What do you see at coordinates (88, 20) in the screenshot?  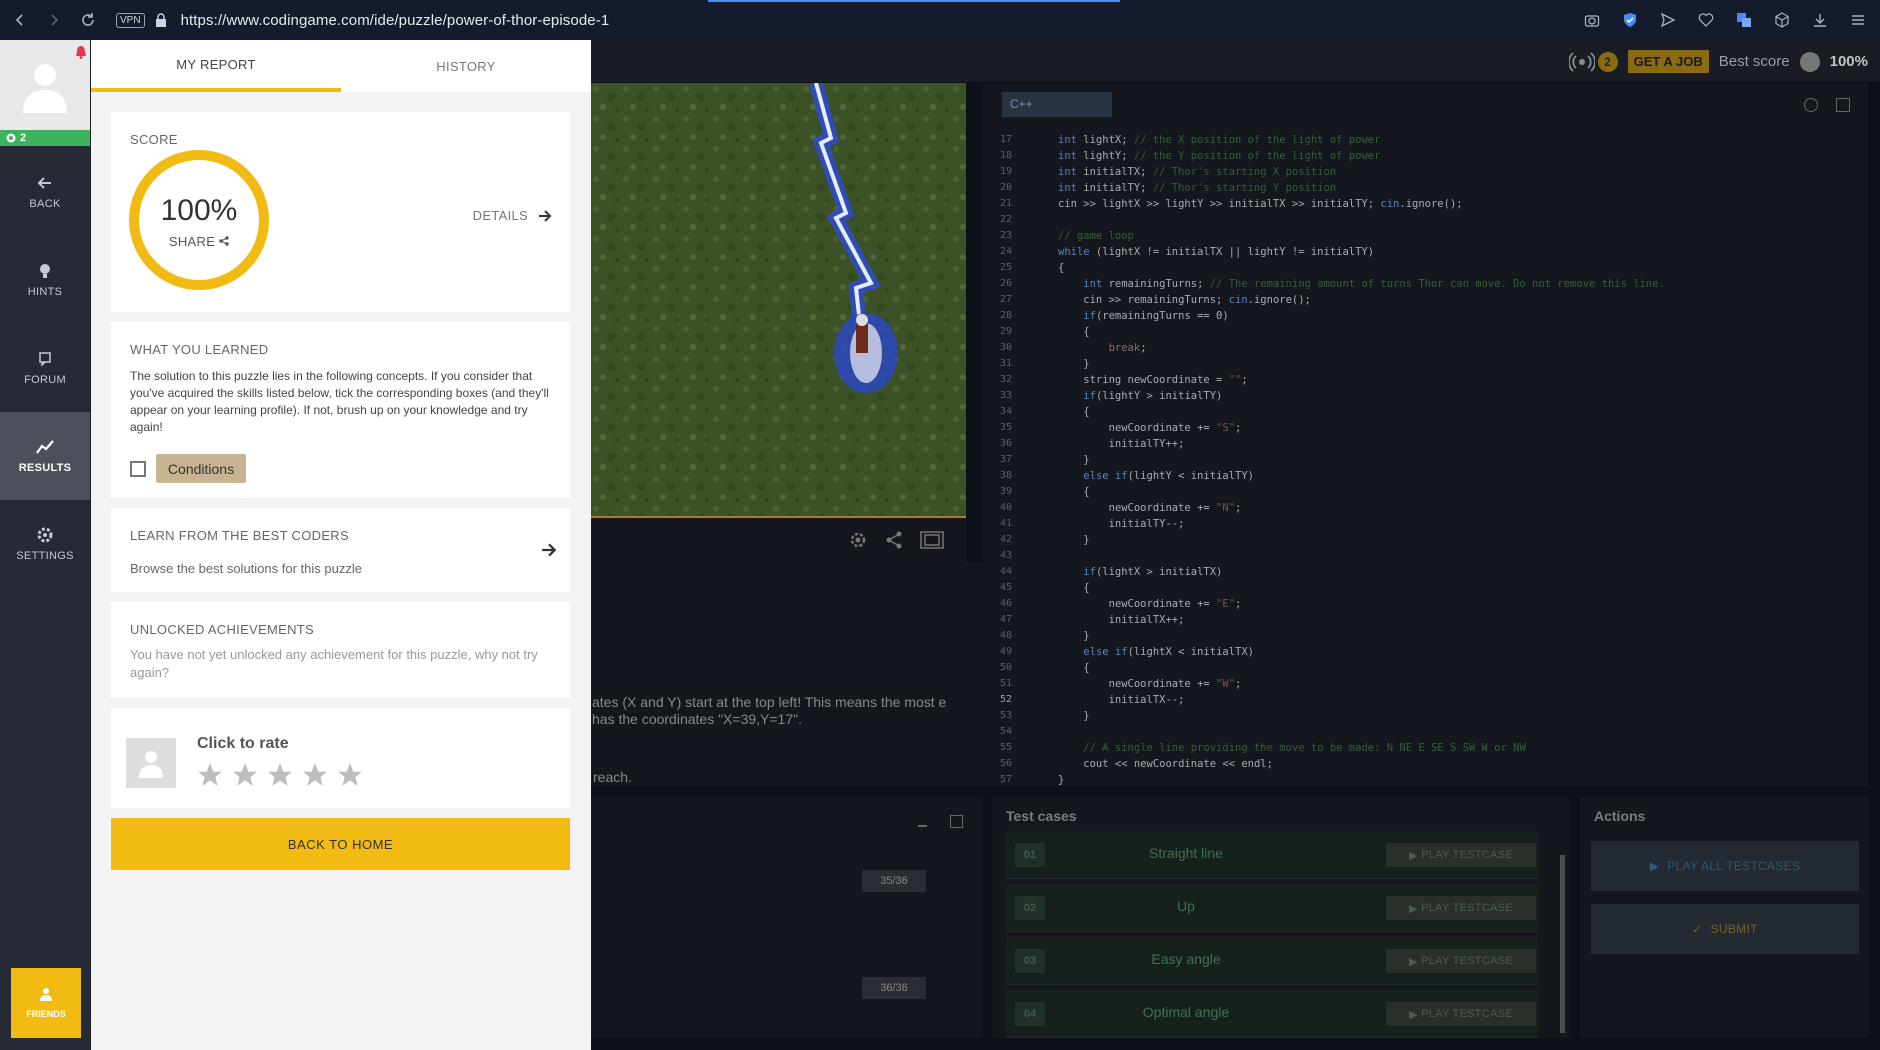 I see `reload-button` at bounding box center [88, 20].